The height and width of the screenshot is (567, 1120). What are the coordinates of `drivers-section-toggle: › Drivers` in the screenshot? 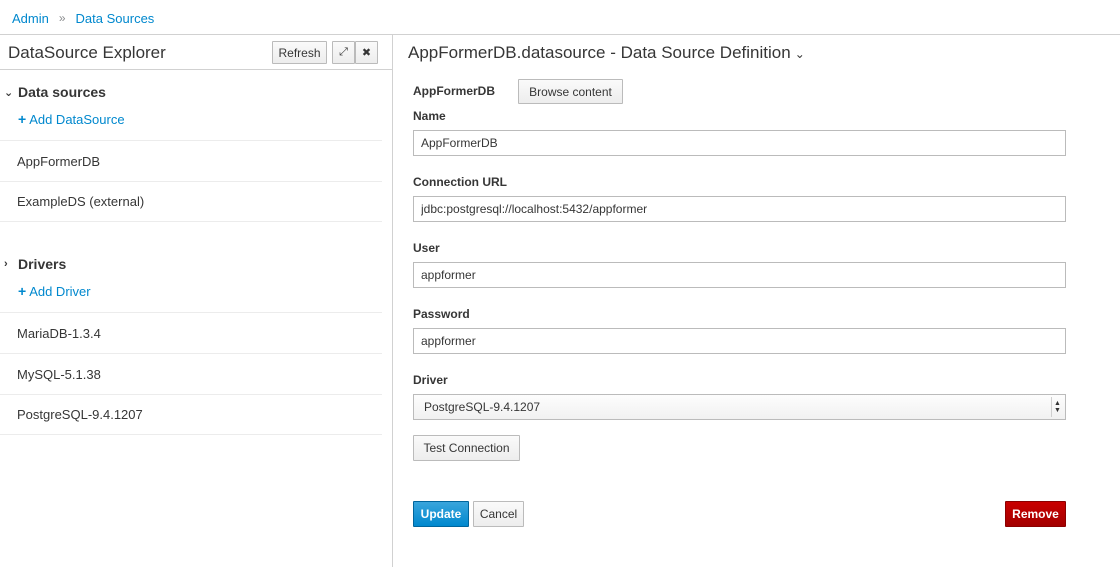 It's located at (35, 264).